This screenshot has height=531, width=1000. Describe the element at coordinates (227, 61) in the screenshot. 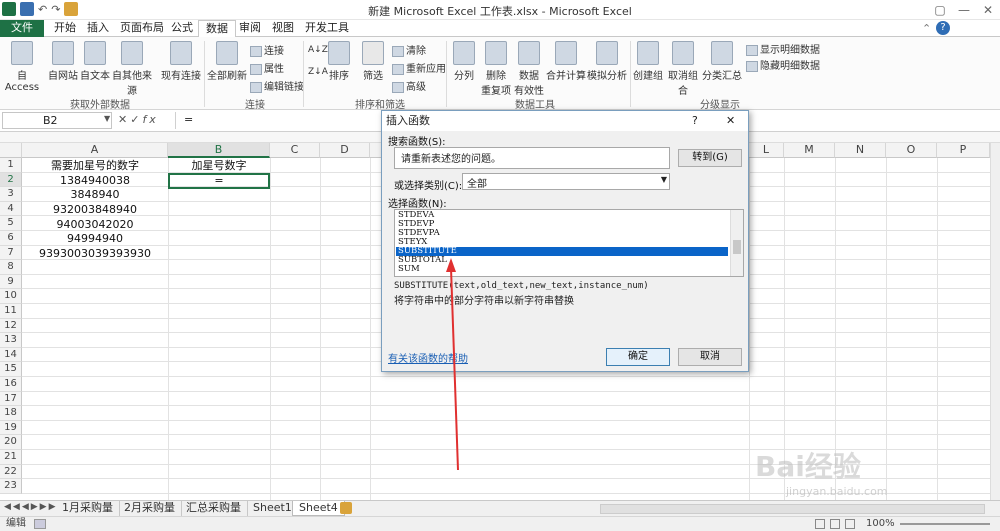

I see `refresh-all-button: 全部刷新` at that location.